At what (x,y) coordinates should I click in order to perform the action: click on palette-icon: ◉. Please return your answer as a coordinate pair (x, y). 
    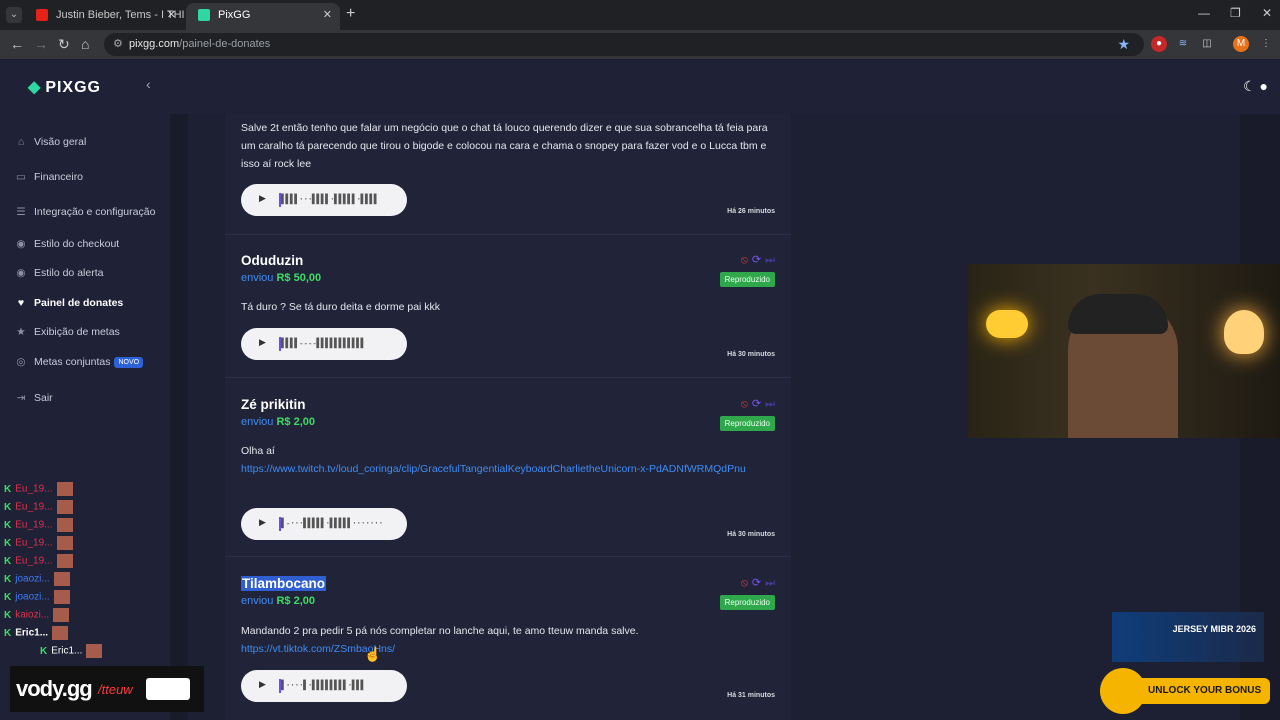
    Looking at the image, I should click on (21, 273).